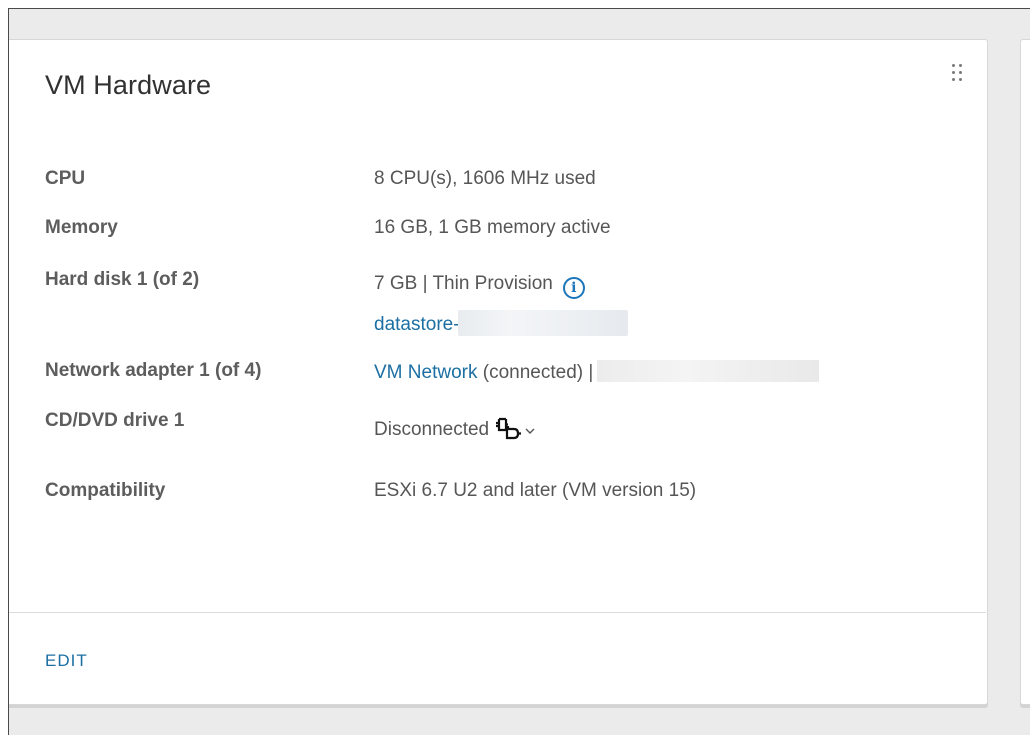 Image resolution: width=1030 pixels, height=735 pixels. What do you see at coordinates (417, 324) in the screenshot?
I see `datastore-link: datastore-` at bounding box center [417, 324].